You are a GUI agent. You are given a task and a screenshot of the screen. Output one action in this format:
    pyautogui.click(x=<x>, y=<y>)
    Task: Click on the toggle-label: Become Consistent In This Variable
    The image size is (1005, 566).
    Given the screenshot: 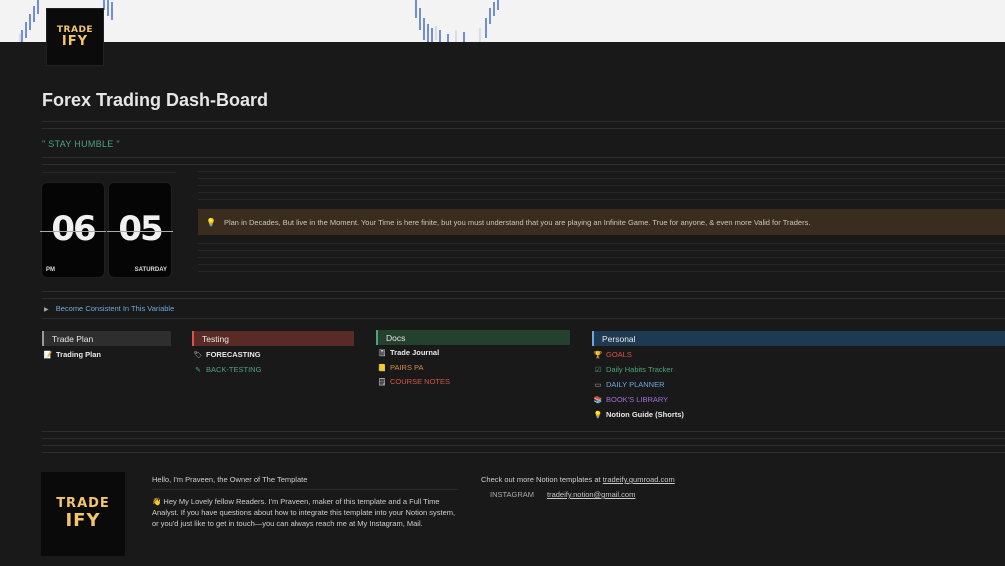 What is the action you would take?
    pyautogui.click(x=115, y=308)
    